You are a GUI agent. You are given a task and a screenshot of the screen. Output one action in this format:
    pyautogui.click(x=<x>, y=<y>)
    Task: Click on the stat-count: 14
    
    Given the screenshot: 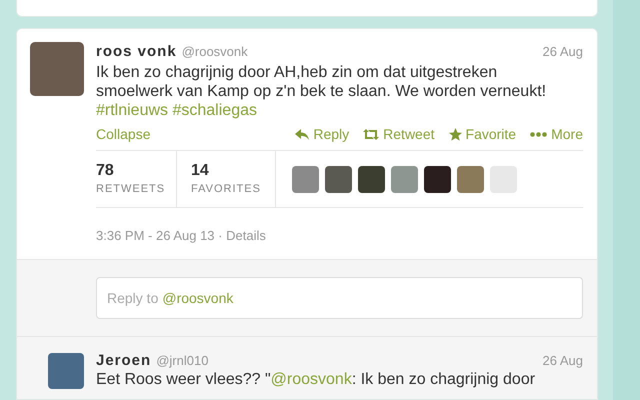 What is the action you would take?
    pyautogui.click(x=200, y=171)
    